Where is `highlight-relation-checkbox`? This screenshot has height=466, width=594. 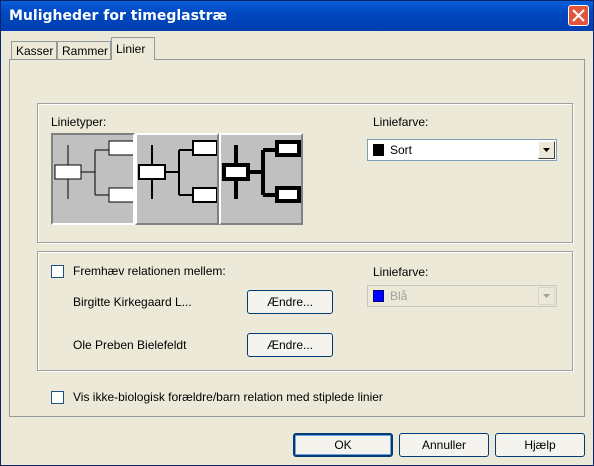
highlight-relation-checkbox is located at coordinates (57, 271).